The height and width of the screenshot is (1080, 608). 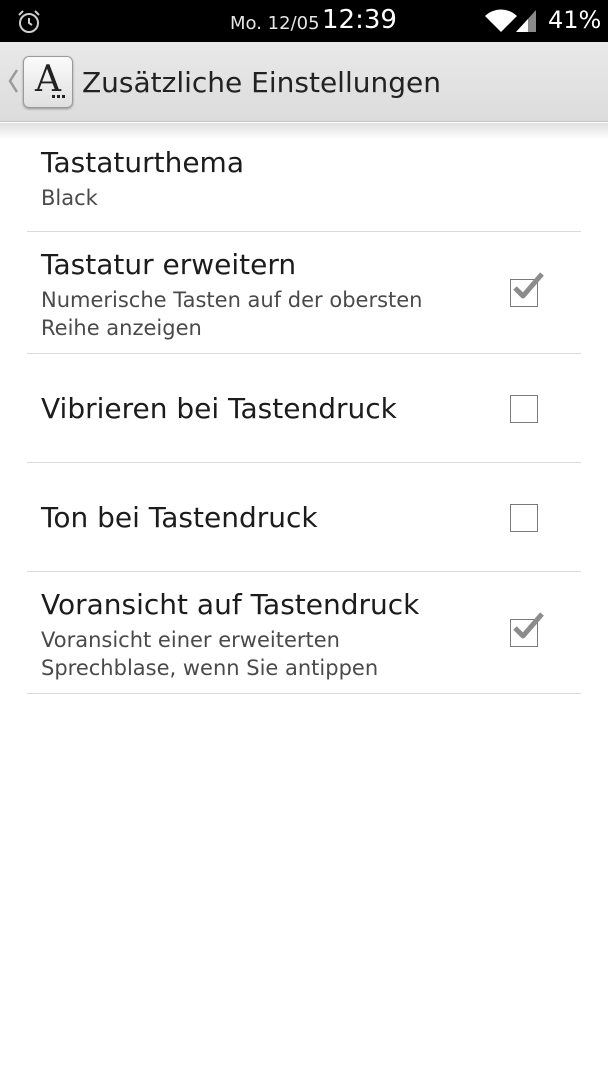 I want to click on extend-keyboard-checkbox, so click(x=527, y=289).